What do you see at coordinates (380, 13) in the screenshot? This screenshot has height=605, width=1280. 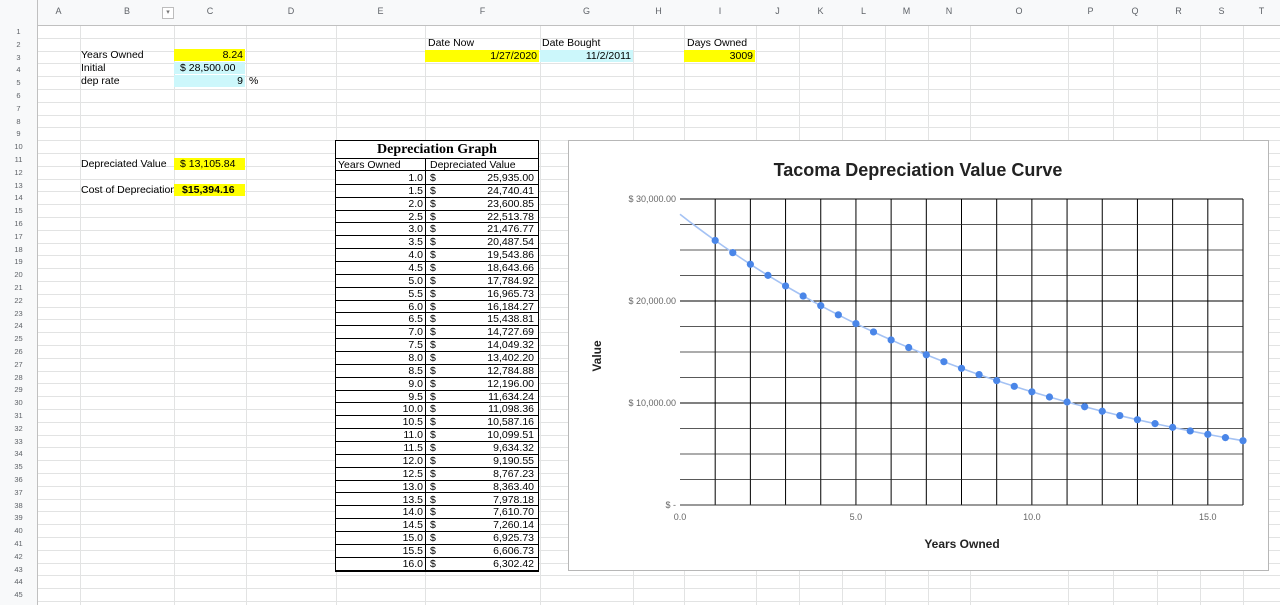 I see `column-header-e: E` at bounding box center [380, 13].